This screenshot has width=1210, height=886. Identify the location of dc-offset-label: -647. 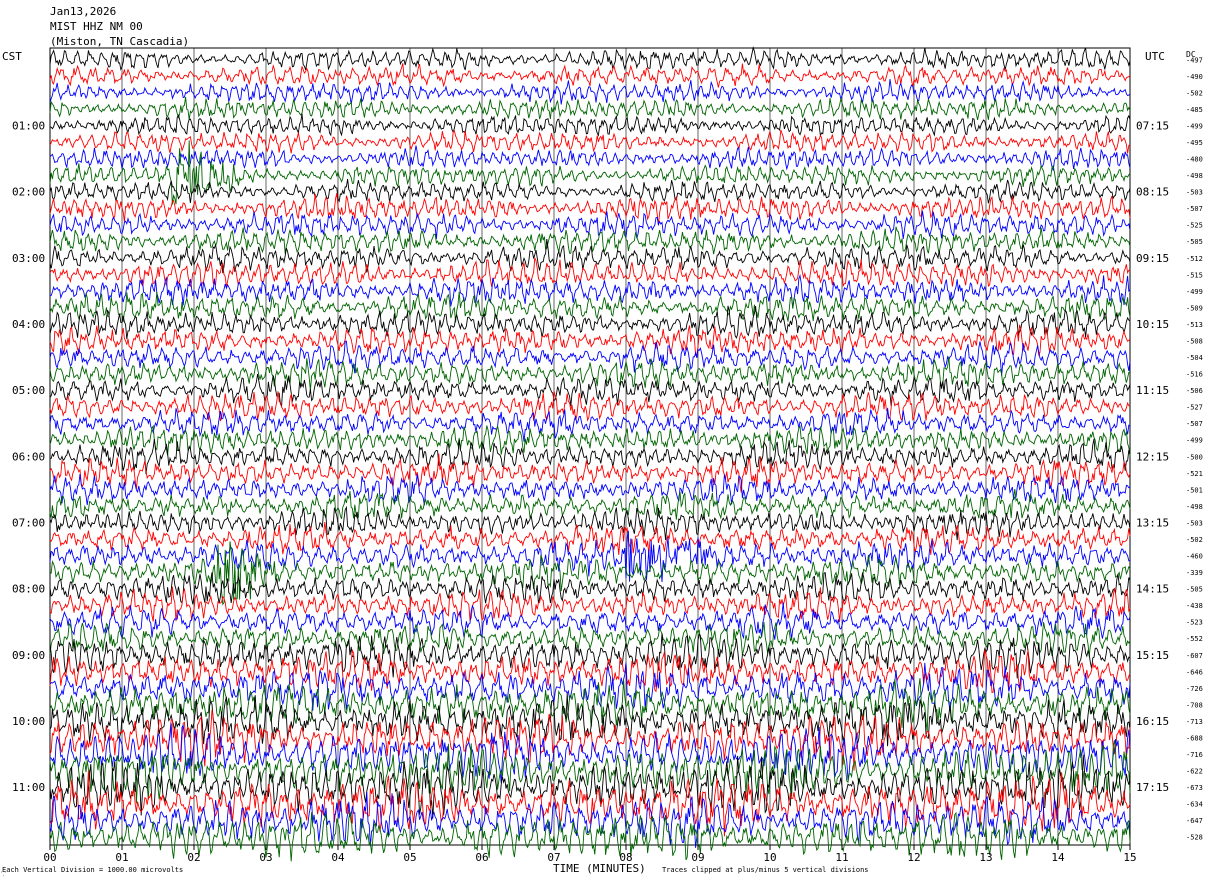
(1194, 821).